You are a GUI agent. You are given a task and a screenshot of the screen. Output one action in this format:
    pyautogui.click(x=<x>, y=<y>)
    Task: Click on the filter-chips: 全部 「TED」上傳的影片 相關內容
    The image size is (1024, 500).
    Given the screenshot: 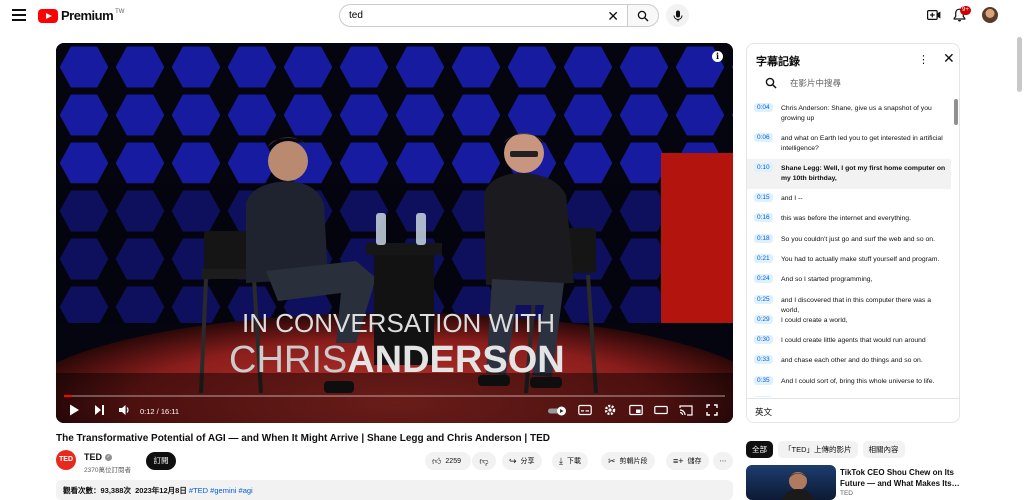 What is the action you would take?
    pyautogui.click(x=825, y=449)
    